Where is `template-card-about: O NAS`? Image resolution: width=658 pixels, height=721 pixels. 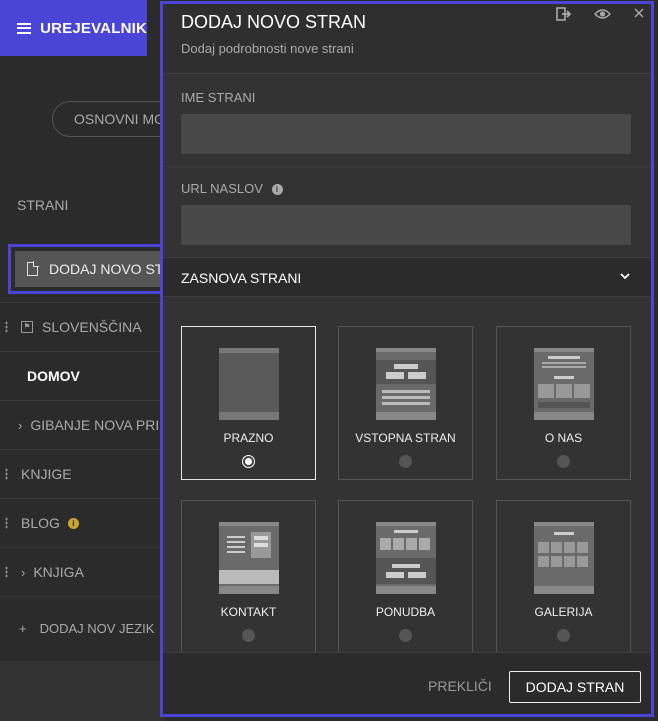
template-card-about: O NAS is located at coordinates (563, 403).